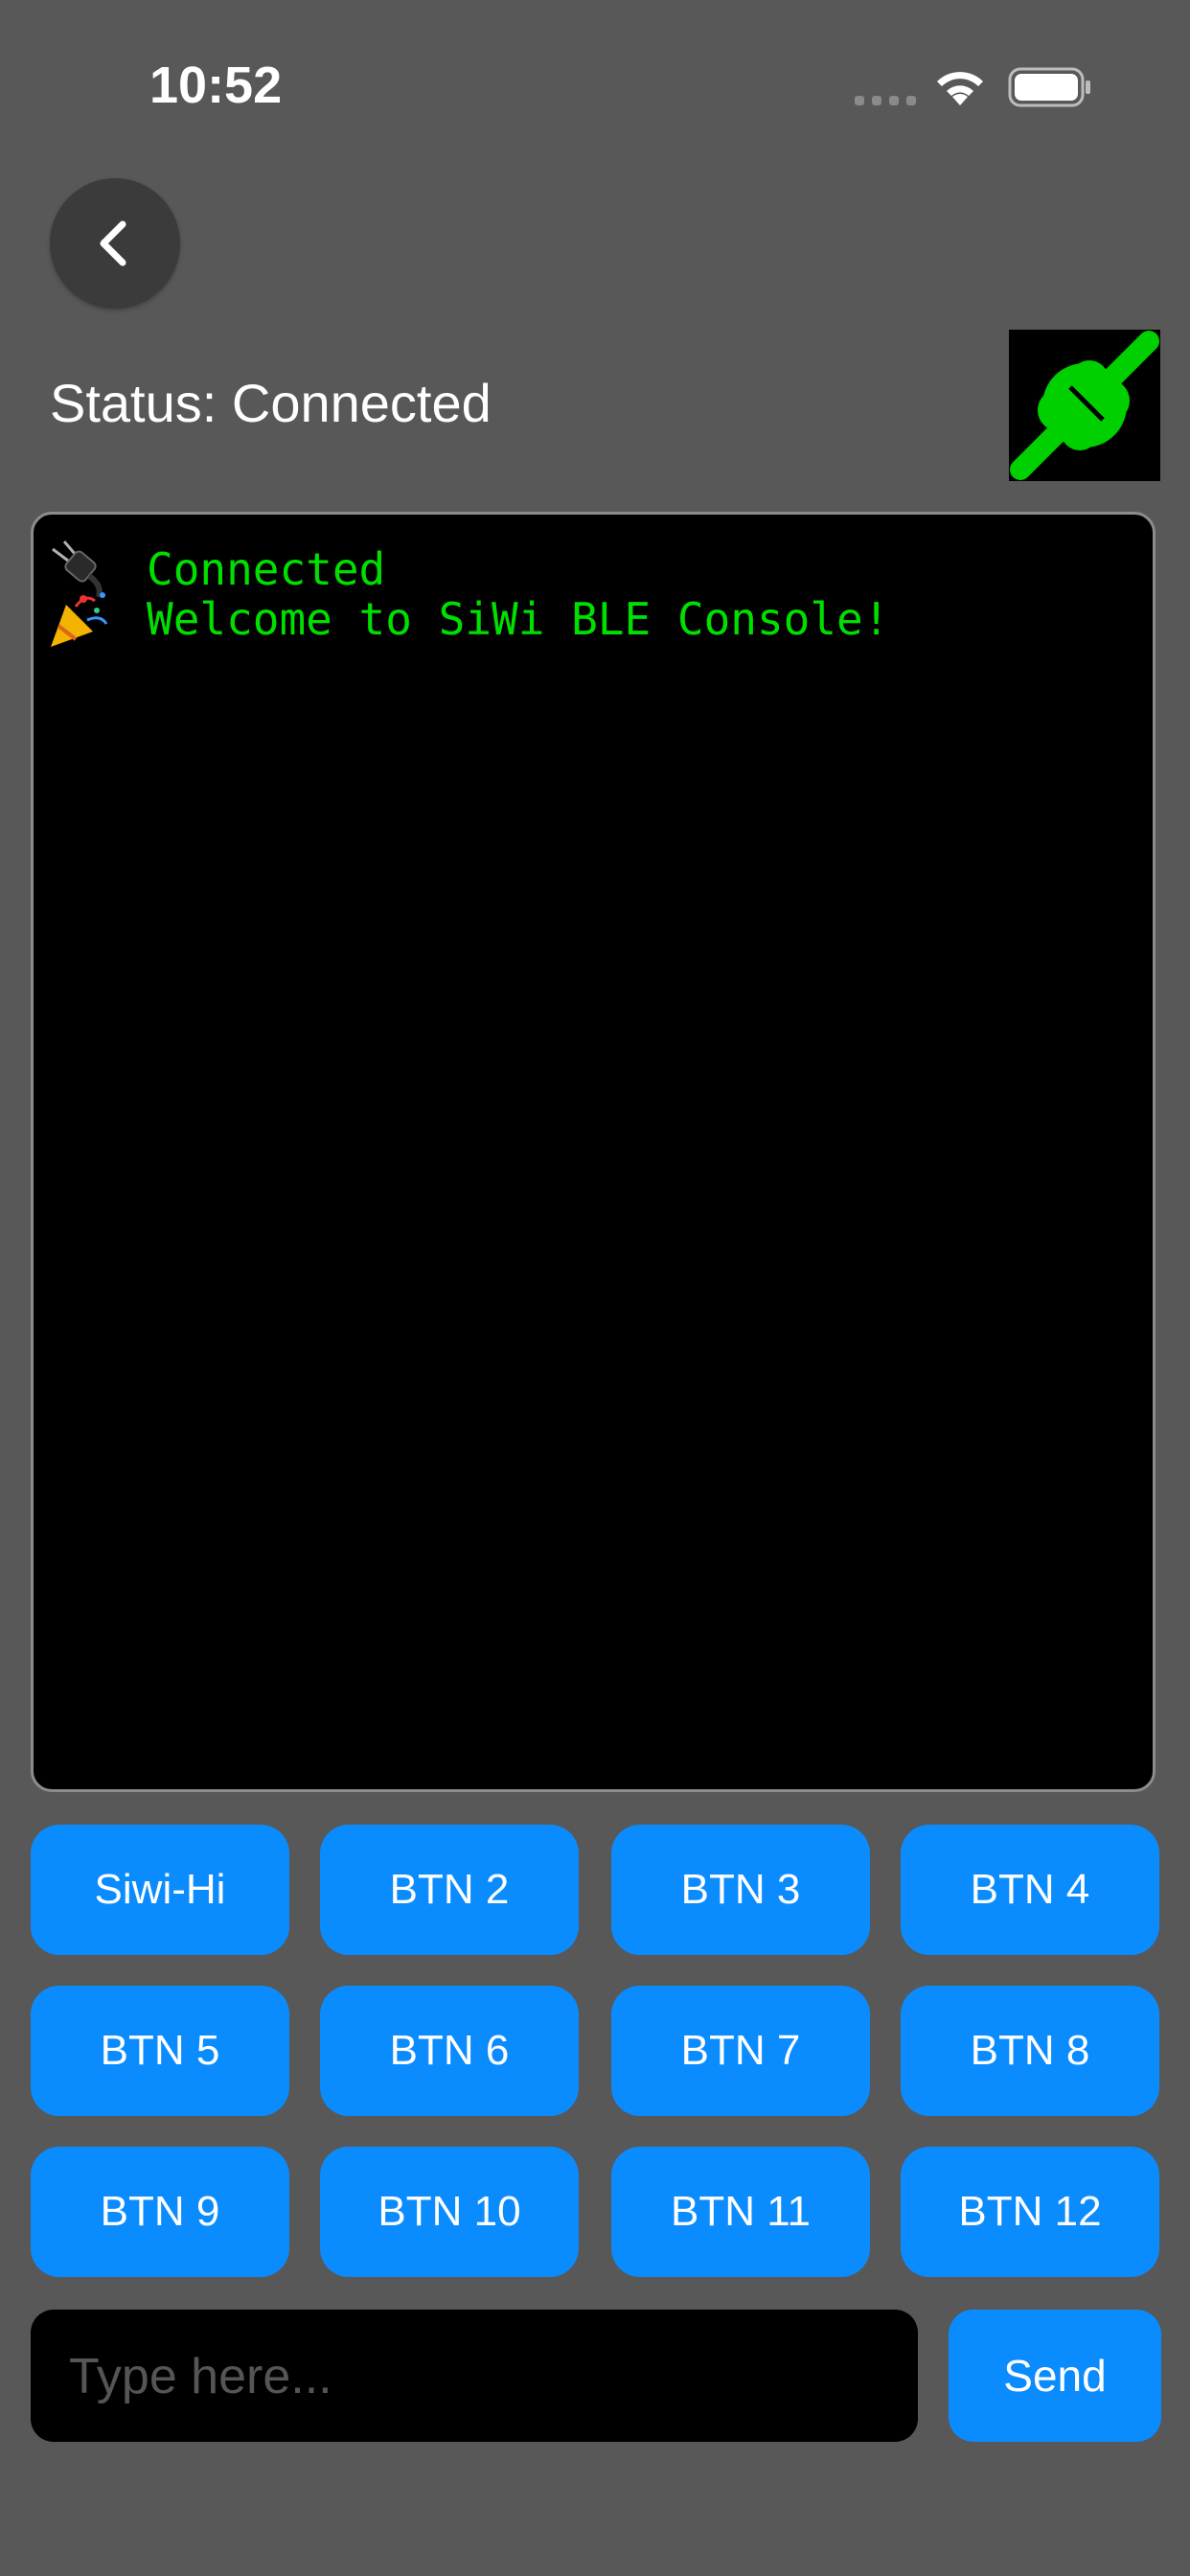  What do you see at coordinates (450, 2212) in the screenshot?
I see `command-button-10: BTN 10` at bounding box center [450, 2212].